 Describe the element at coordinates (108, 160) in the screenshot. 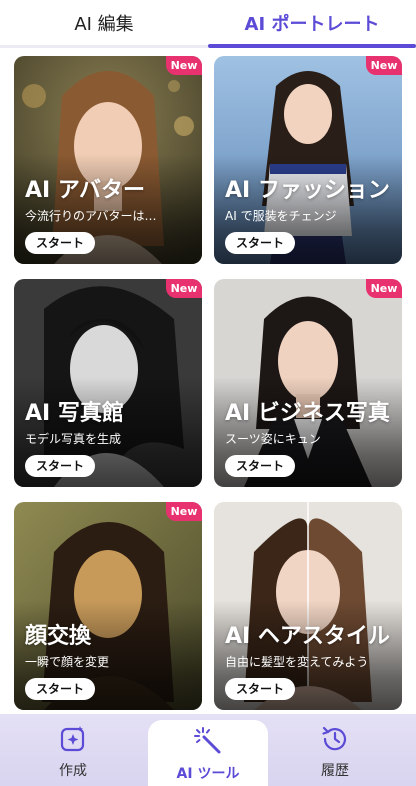

I see `feature-card-ai-avatar: New AI アバター 今流行りのアバターは… スタート` at that location.